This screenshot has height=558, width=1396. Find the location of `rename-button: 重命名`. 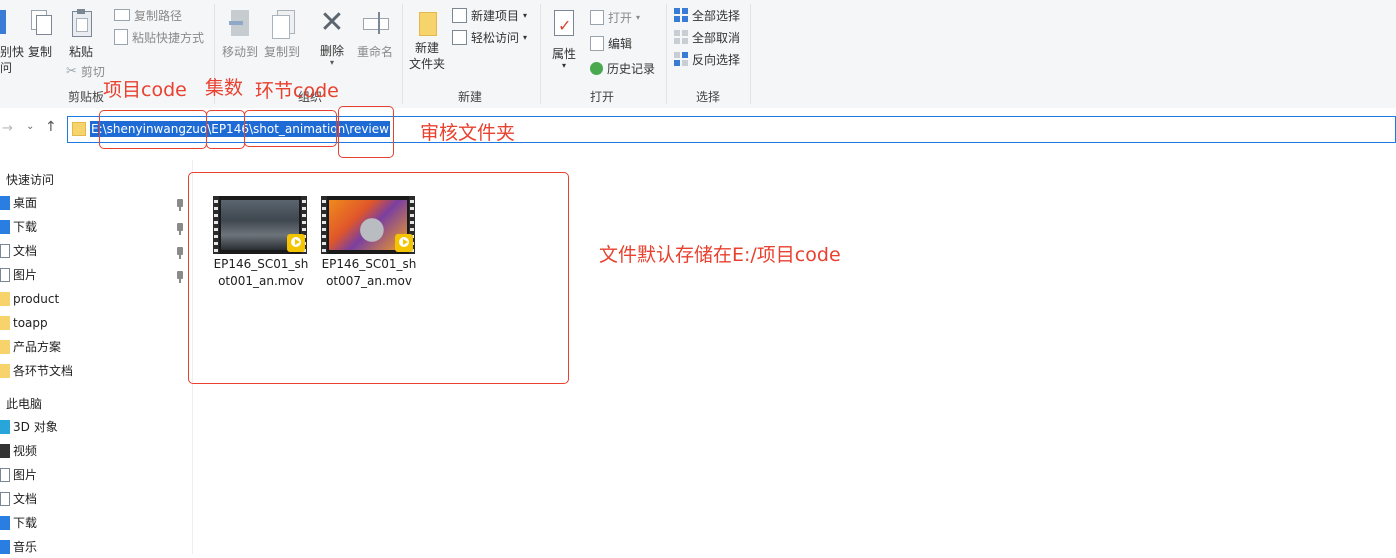

rename-button: 重命名 is located at coordinates (375, 34).